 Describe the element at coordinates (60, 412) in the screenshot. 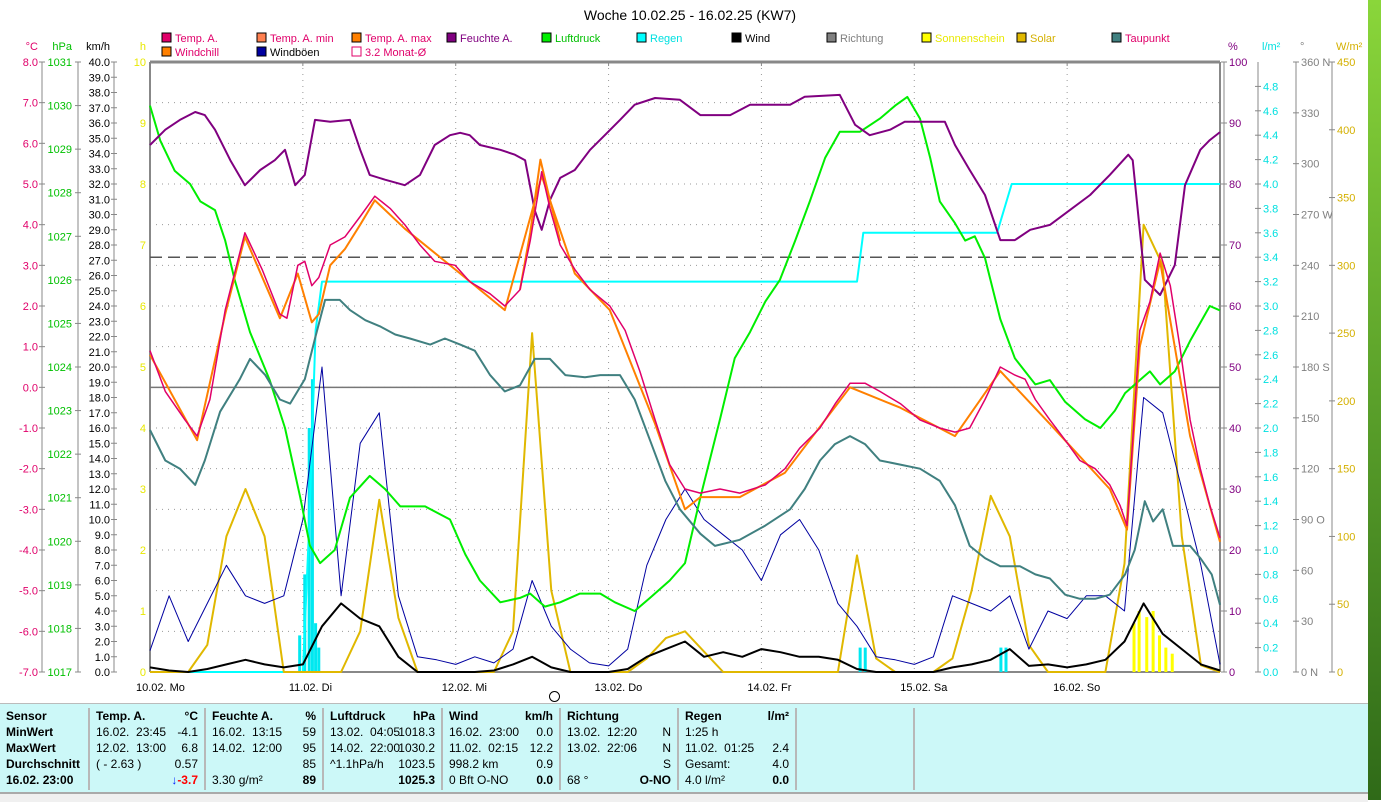

I see `pressure-axis-tick-label: 1023` at that location.